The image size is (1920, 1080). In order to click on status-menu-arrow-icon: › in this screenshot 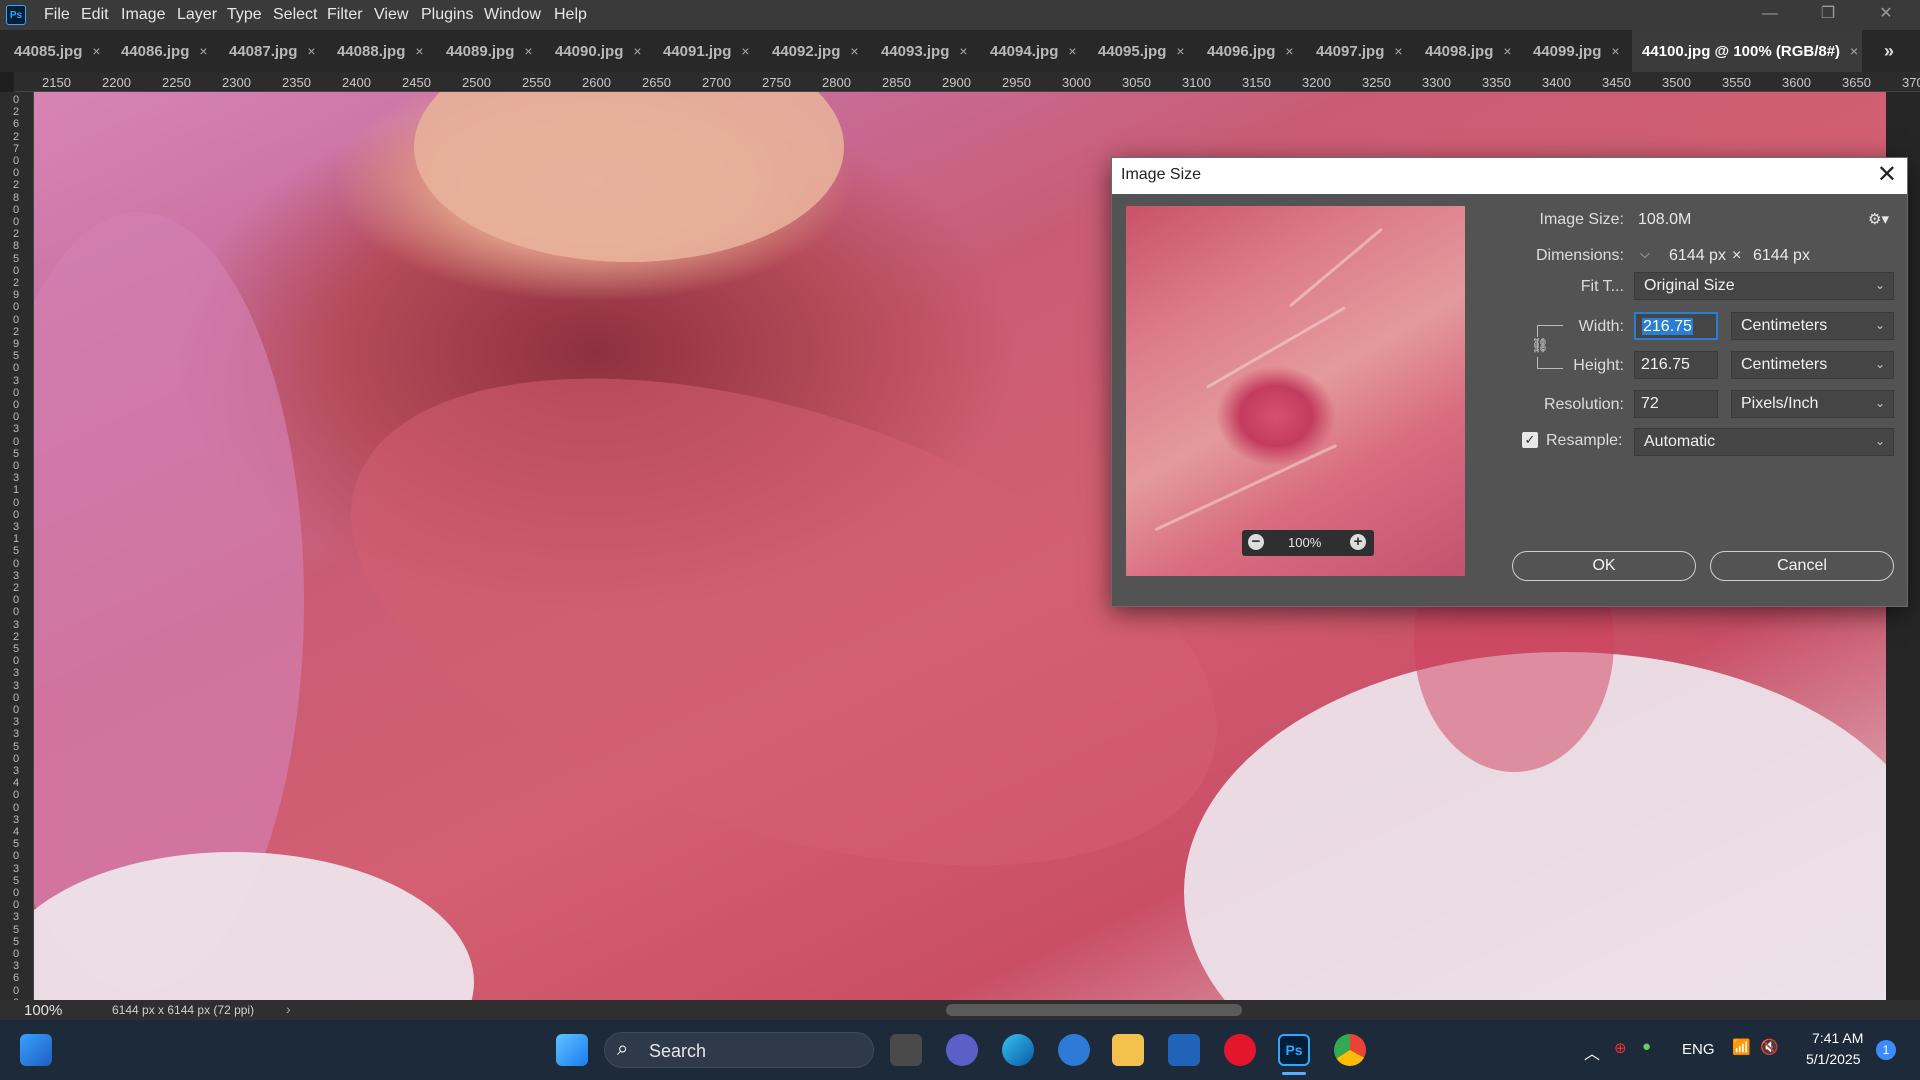, I will do `click(288, 1009)`.